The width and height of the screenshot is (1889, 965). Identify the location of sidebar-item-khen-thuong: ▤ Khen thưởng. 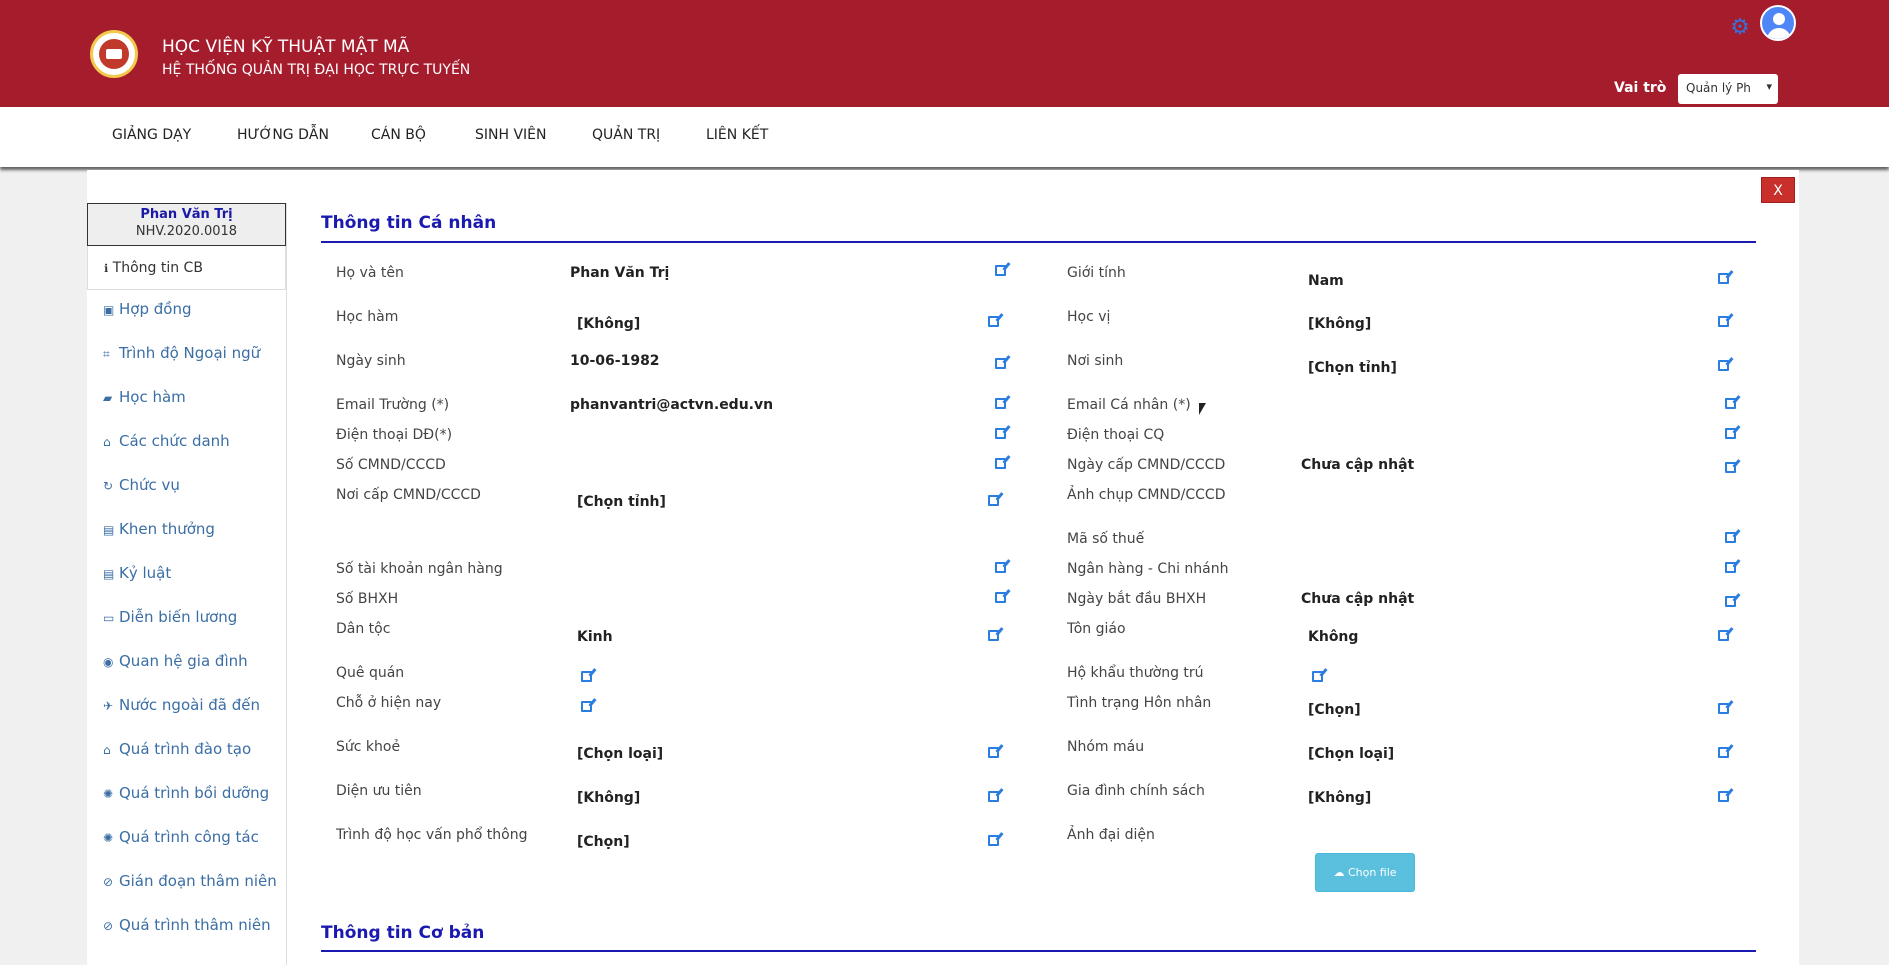
(159, 529).